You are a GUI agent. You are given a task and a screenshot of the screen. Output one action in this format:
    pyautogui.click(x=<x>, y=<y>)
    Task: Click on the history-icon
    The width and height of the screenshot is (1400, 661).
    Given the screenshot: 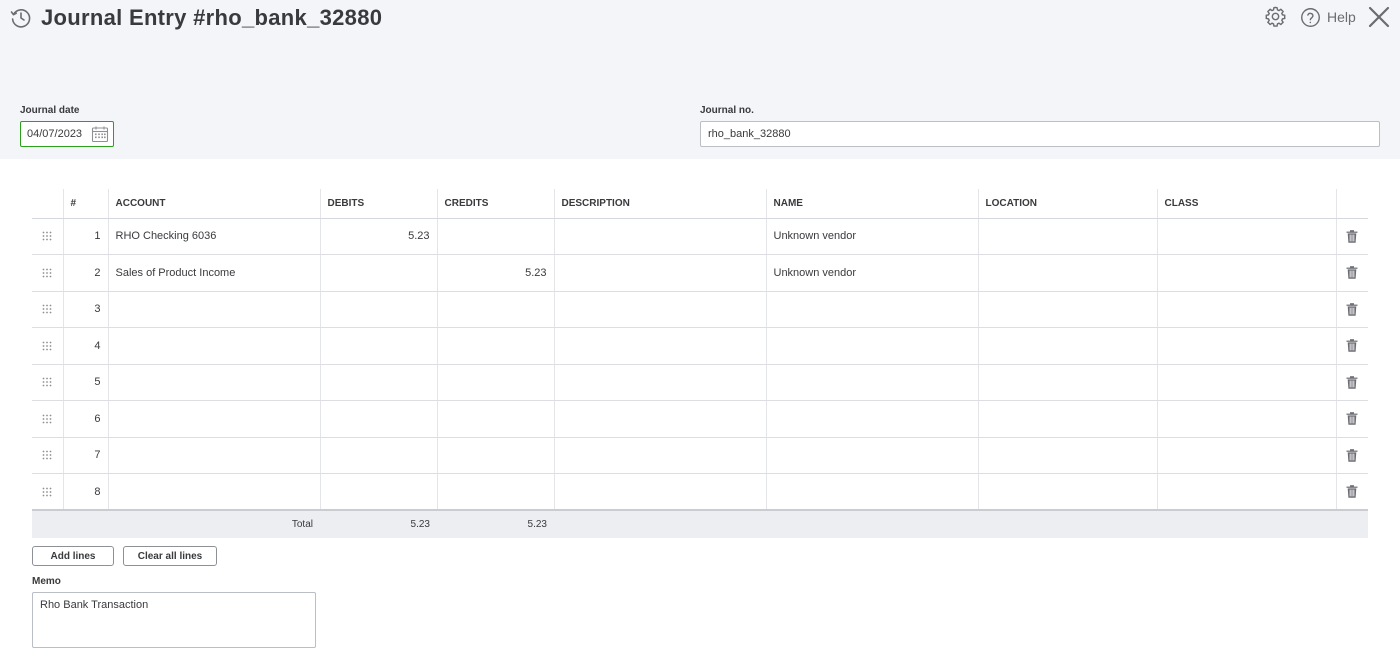 What is the action you would take?
    pyautogui.click(x=21, y=18)
    